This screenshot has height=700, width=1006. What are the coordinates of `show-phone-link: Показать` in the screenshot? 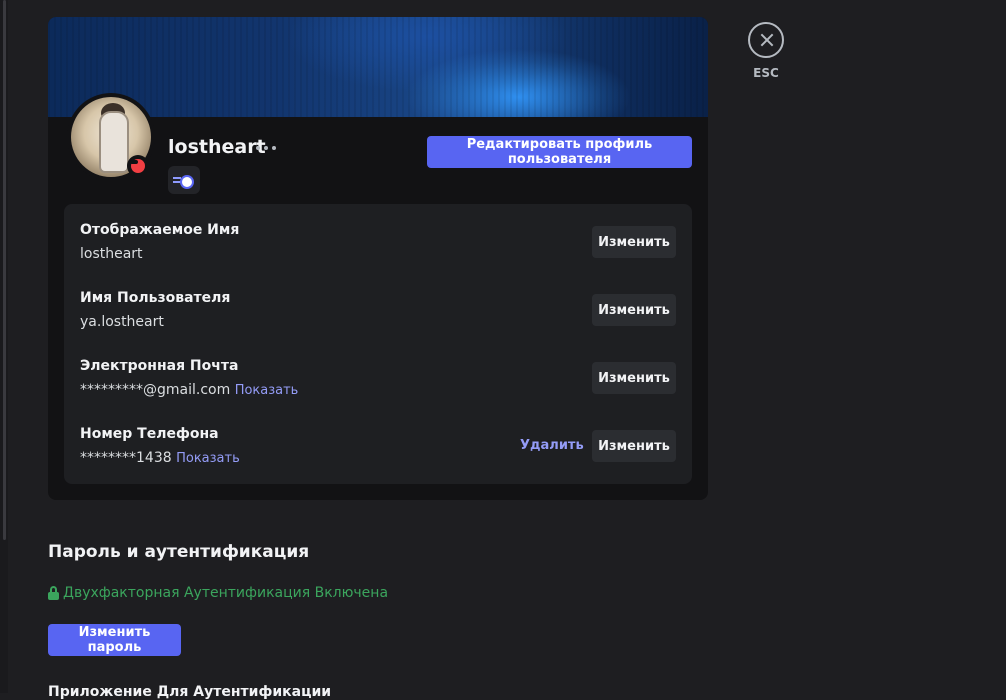 It's located at (208, 458).